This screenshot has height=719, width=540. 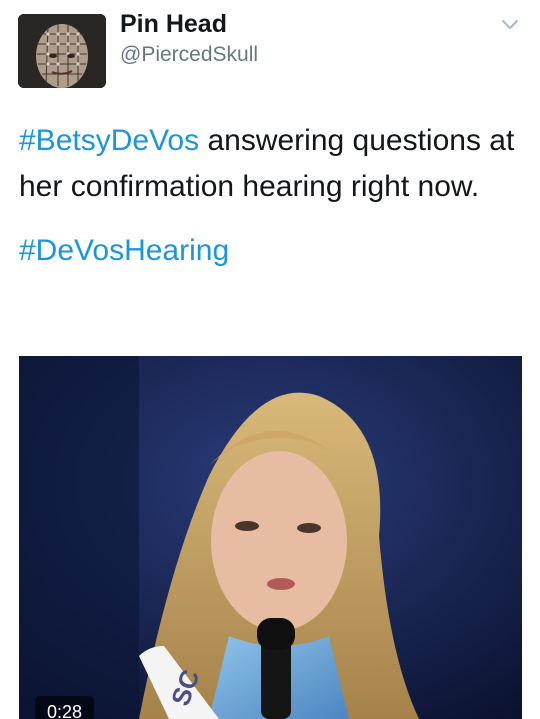 I want to click on avatar, so click(x=62, y=51).